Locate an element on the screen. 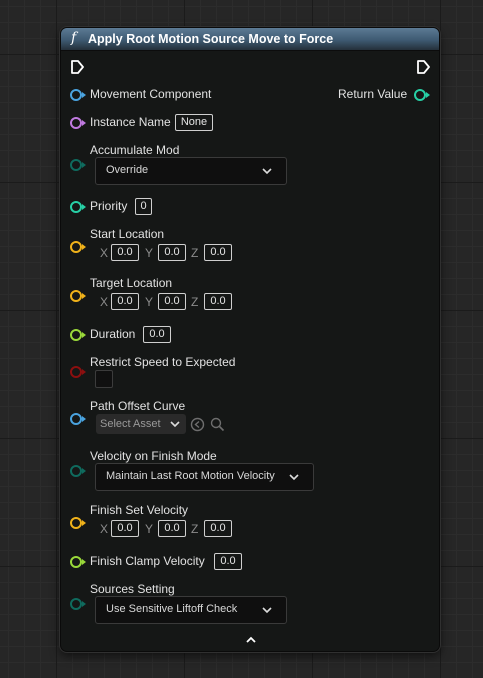 The image size is (483, 678). finish-set-velocity-label: Finish Set Velocity is located at coordinates (139, 510).